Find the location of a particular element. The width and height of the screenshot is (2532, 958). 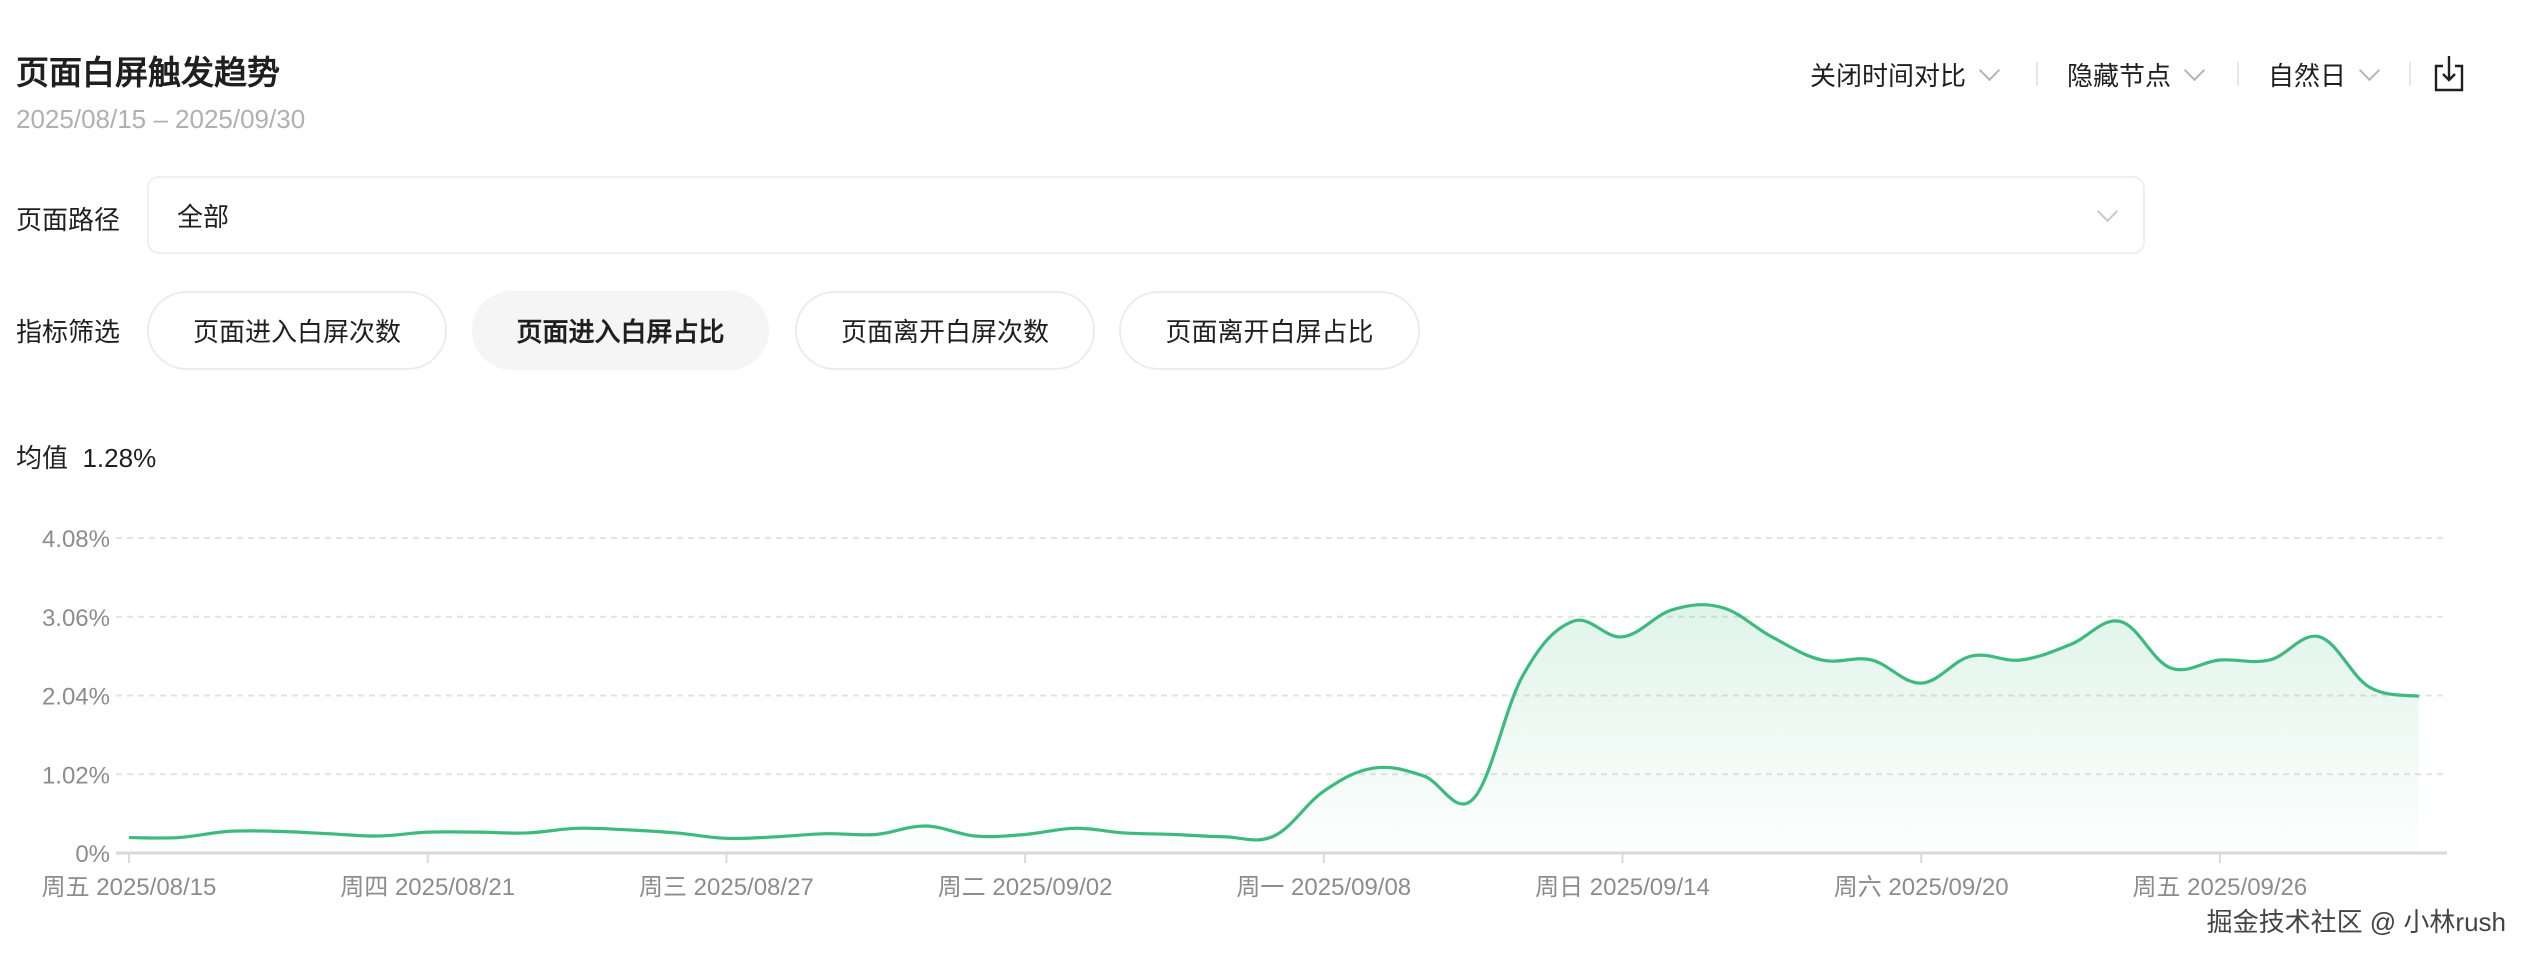

x-tick-label: 周四 2025/08/21 is located at coordinates (427, 887).